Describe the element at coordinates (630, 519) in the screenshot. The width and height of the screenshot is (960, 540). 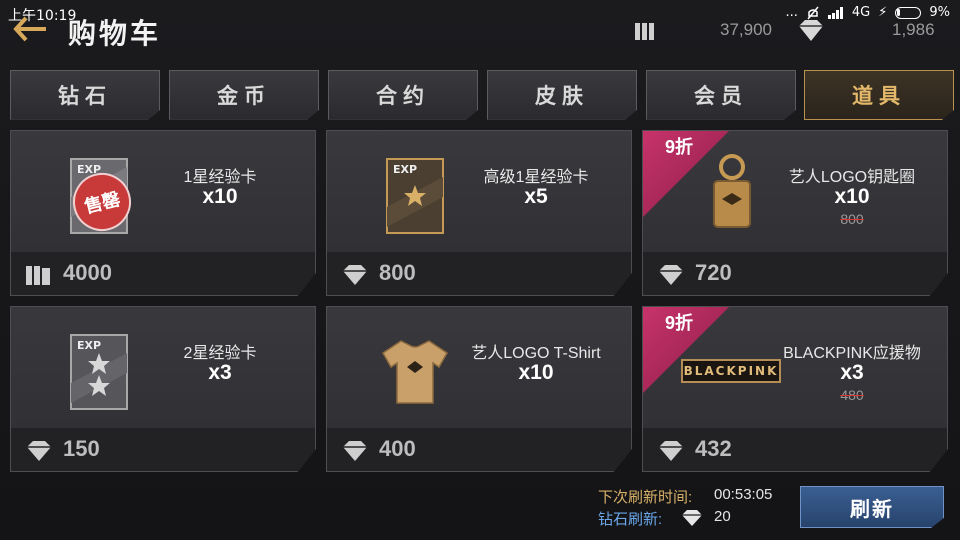
I see `diamond-refresh-label: 钻石刷新:` at that location.